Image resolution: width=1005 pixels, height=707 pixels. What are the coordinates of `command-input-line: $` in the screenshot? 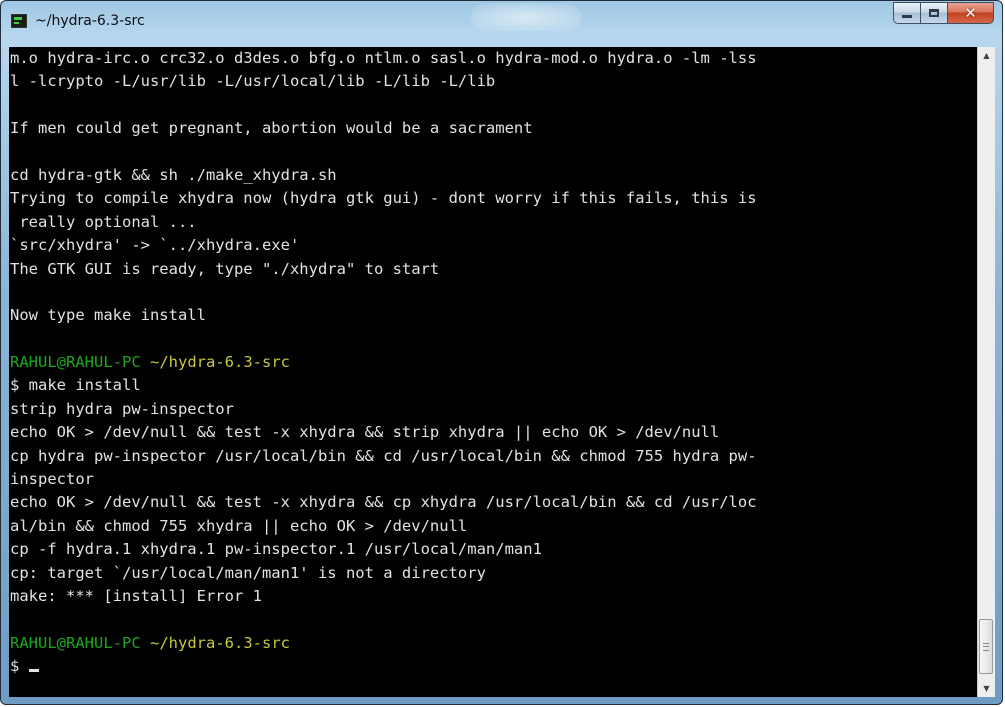 It's located at (493, 666).